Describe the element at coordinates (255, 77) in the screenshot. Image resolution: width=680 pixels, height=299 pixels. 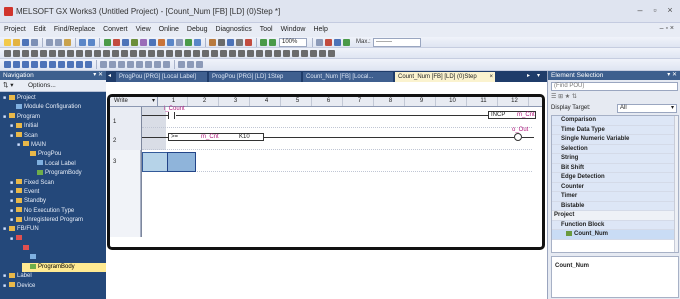
I see `tab-progpou-ld: ProgPou [PRG] [LD] 1Step` at that location.